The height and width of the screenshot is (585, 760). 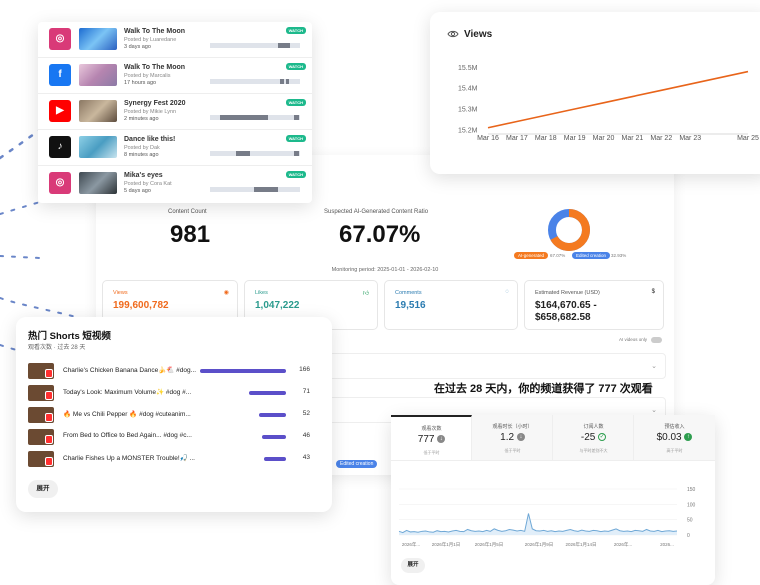 What do you see at coordinates (602, 437) in the screenshot?
I see `check-circle-icon: ✓` at bounding box center [602, 437].